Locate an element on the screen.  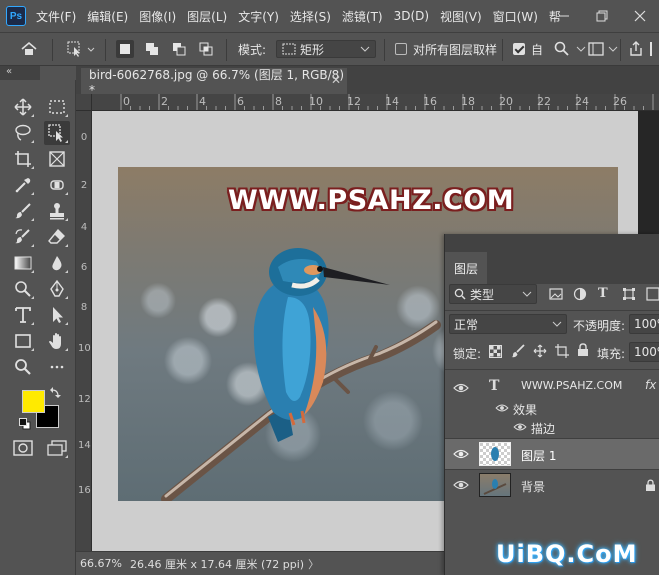
ruler-label: 6 is located at coordinates (84, 267).